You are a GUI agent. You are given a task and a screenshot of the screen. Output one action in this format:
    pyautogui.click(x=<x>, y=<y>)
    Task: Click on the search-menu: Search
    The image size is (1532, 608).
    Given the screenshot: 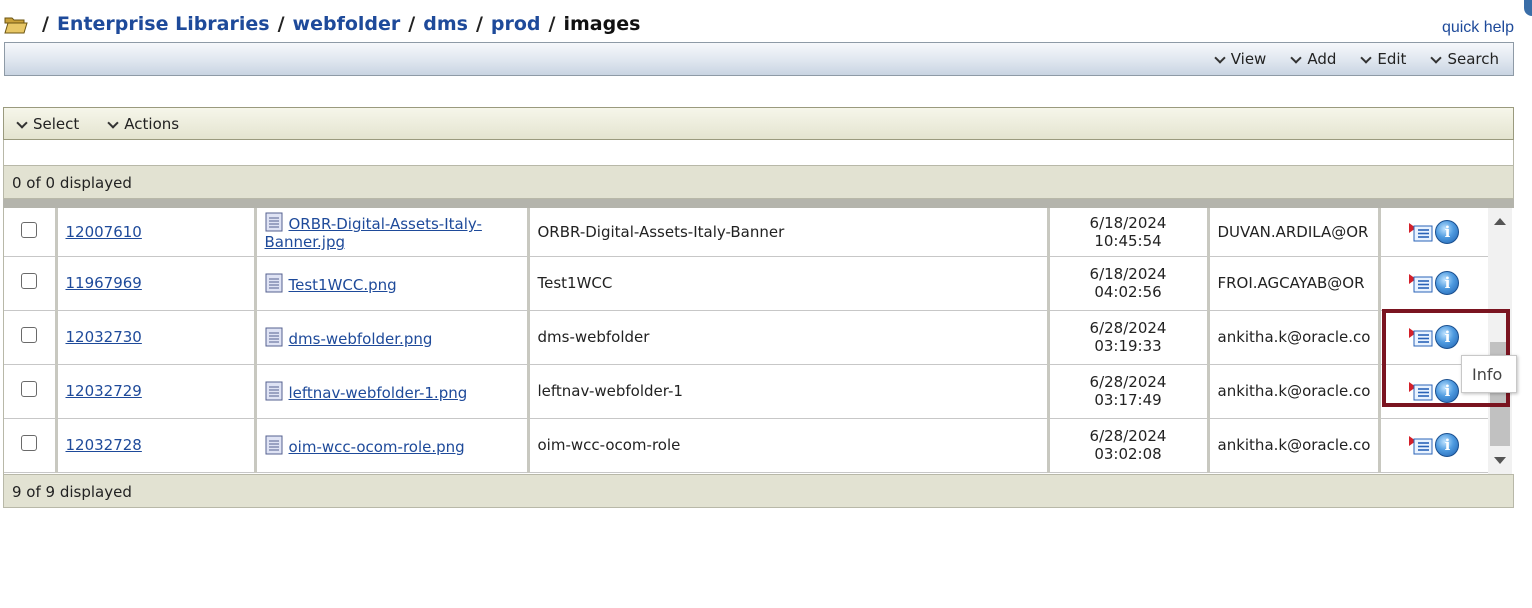 What is the action you would take?
    pyautogui.click(x=1464, y=59)
    